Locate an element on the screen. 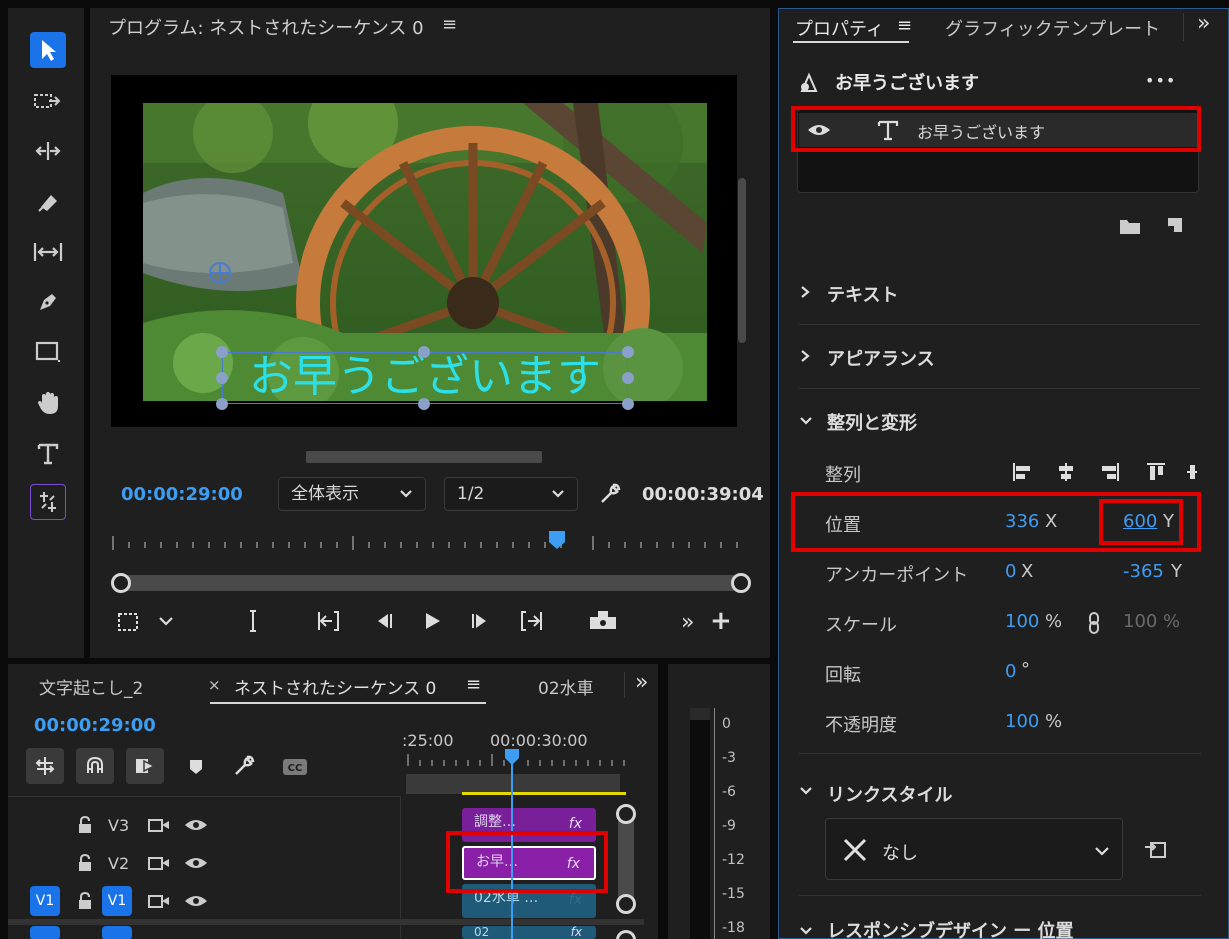 The image size is (1229, 939). step-back-icon is located at coordinates (384, 621).